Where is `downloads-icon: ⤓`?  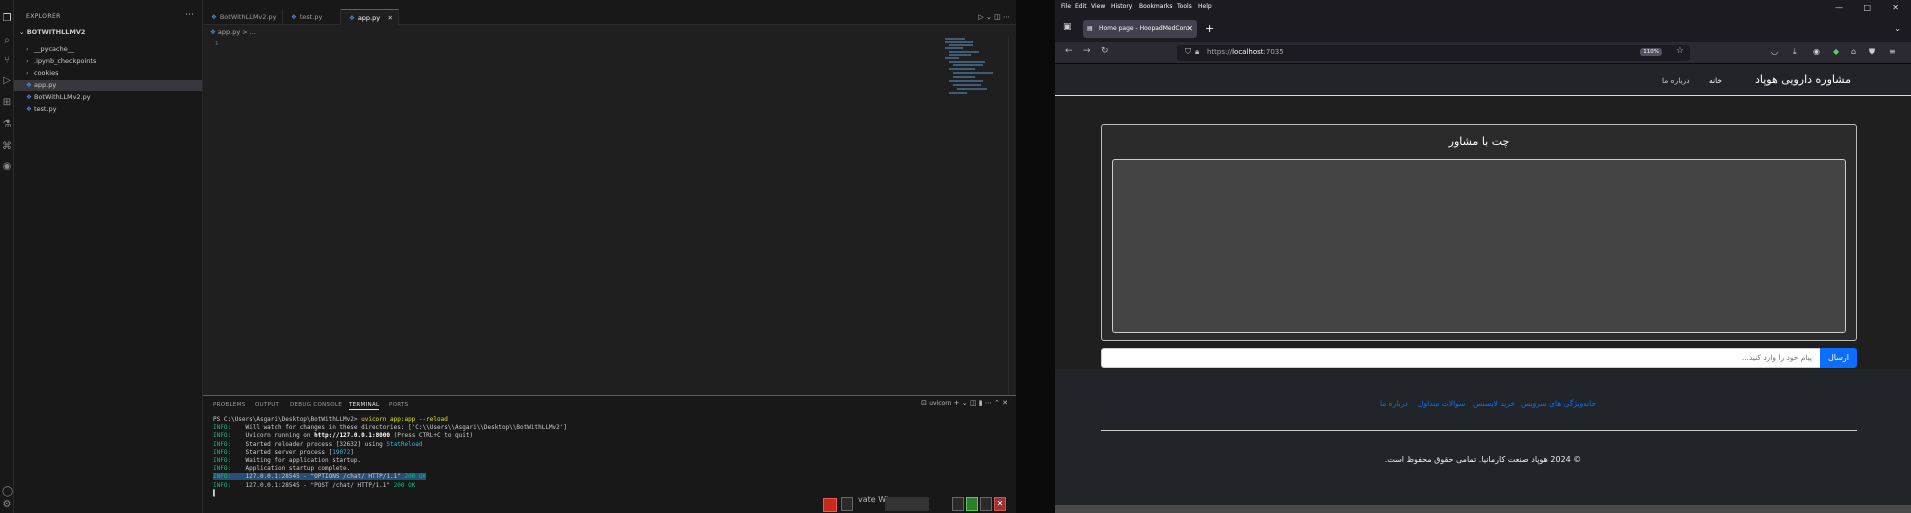
downloads-icon: ⤓ is located at coordinates (1795, 52).